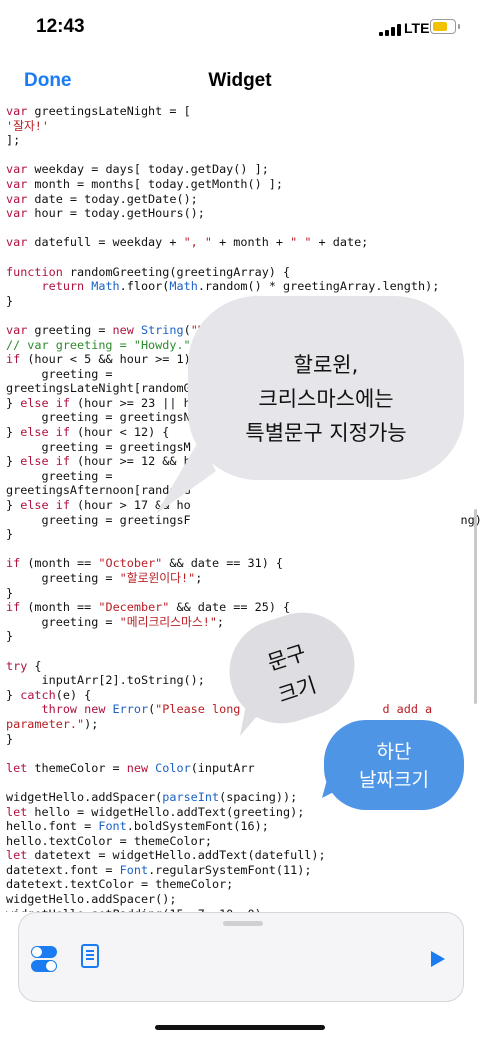  What do you see at coordinates (168, 621) in the screenshot?
I see `code-token: "메리크리스마스!"` at bounding box center [168, 621].